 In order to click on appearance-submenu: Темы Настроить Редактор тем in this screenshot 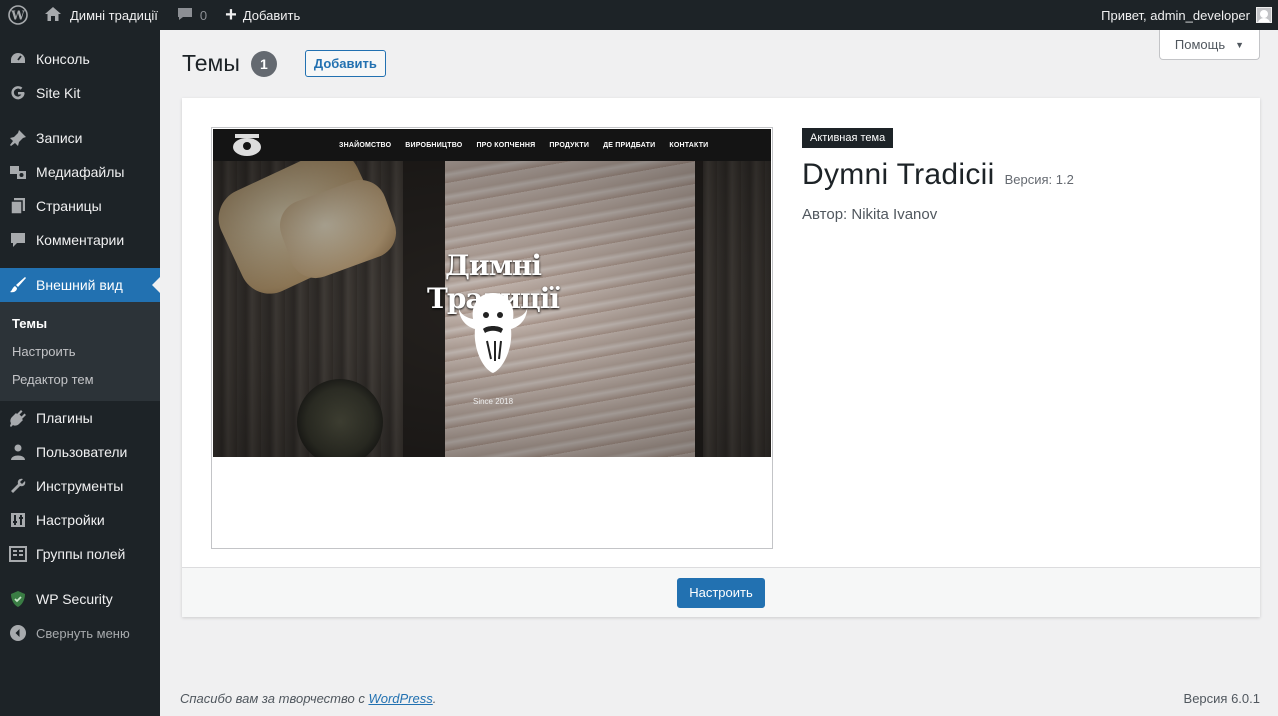, I will do `click(80, 351)`.